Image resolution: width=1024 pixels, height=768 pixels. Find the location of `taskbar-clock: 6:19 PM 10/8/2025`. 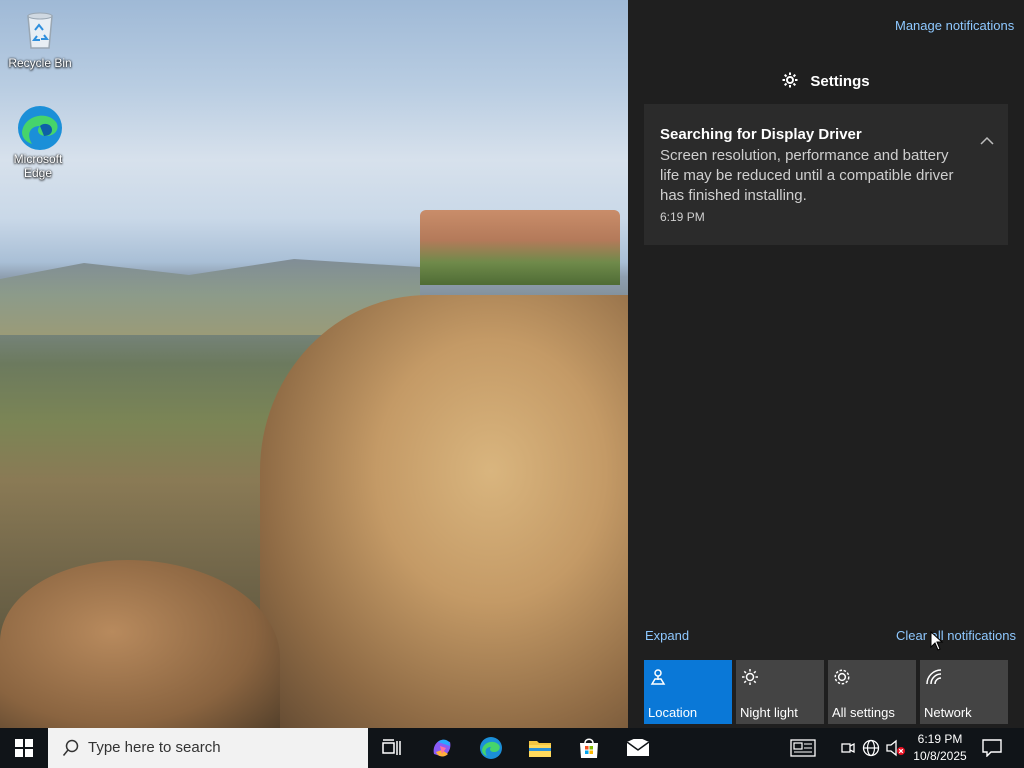

taskbar-clock: 6:19 PM 10/8/2025 is located at coordinates (940, 748).